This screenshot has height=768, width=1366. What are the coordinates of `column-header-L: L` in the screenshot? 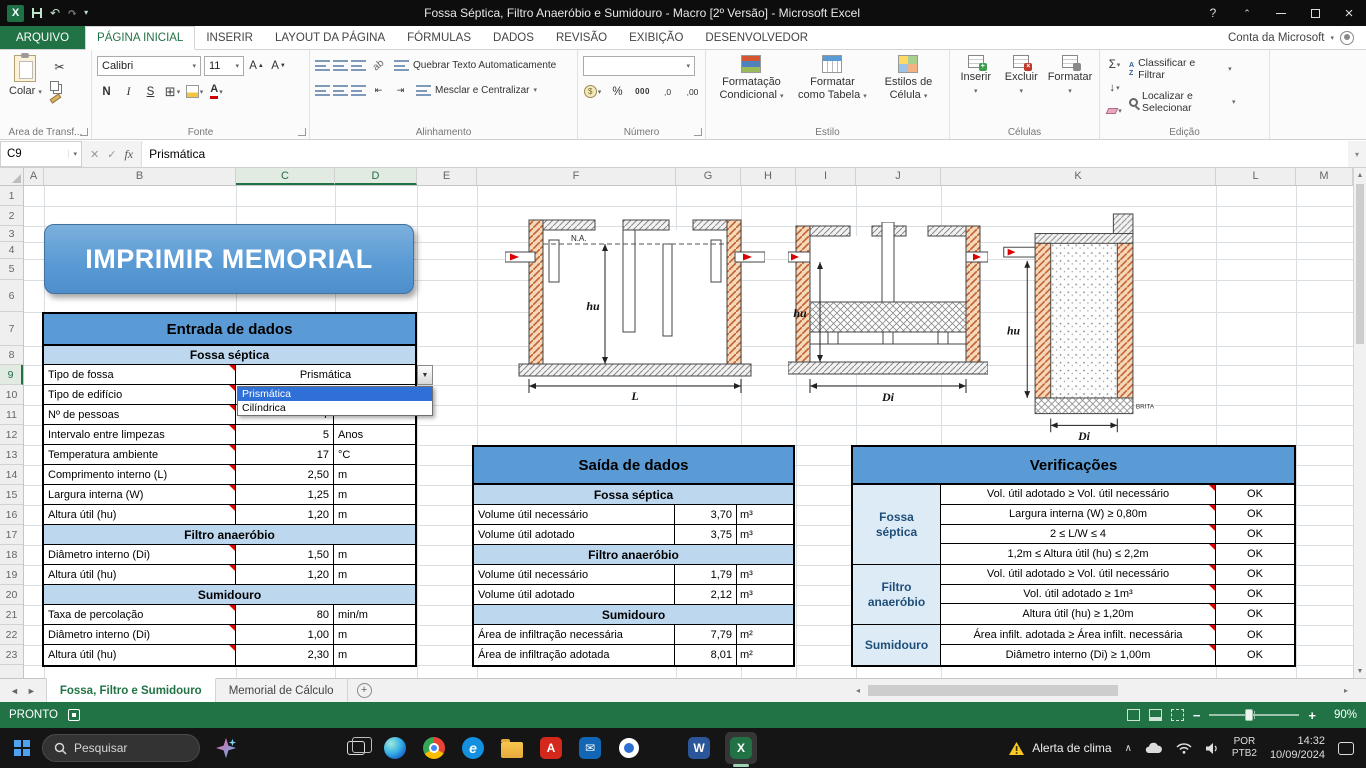 It's located at (1256, 176).